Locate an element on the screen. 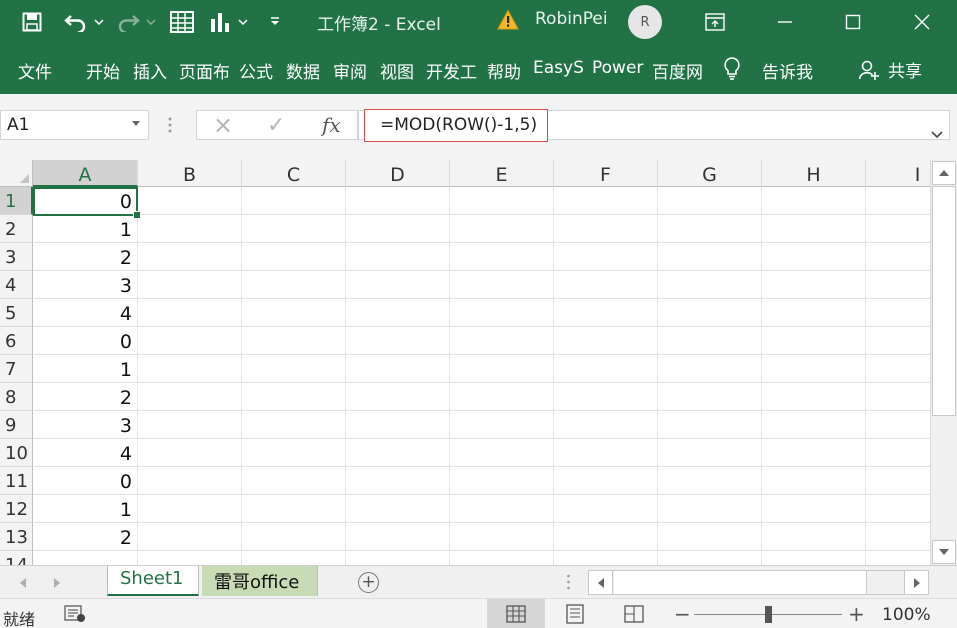  tab-insert: 插入 is located at coordinates (151, 70).